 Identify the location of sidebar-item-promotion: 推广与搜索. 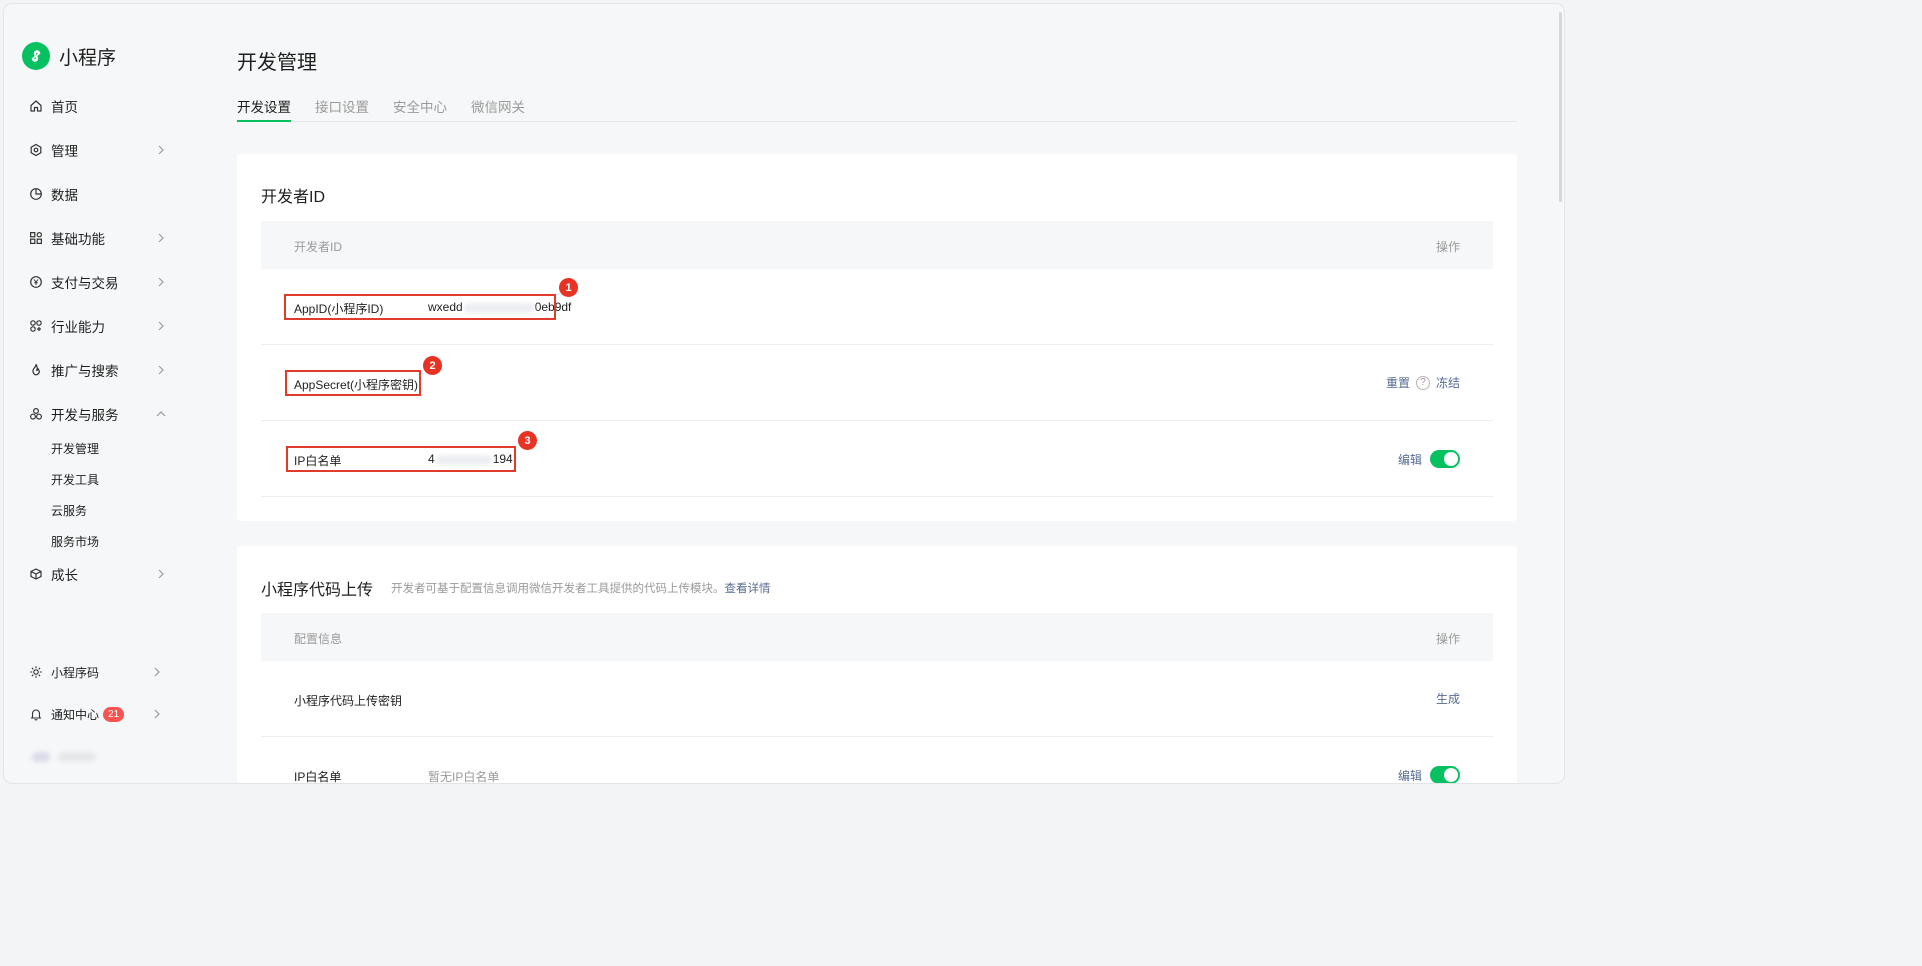
(98, 370).